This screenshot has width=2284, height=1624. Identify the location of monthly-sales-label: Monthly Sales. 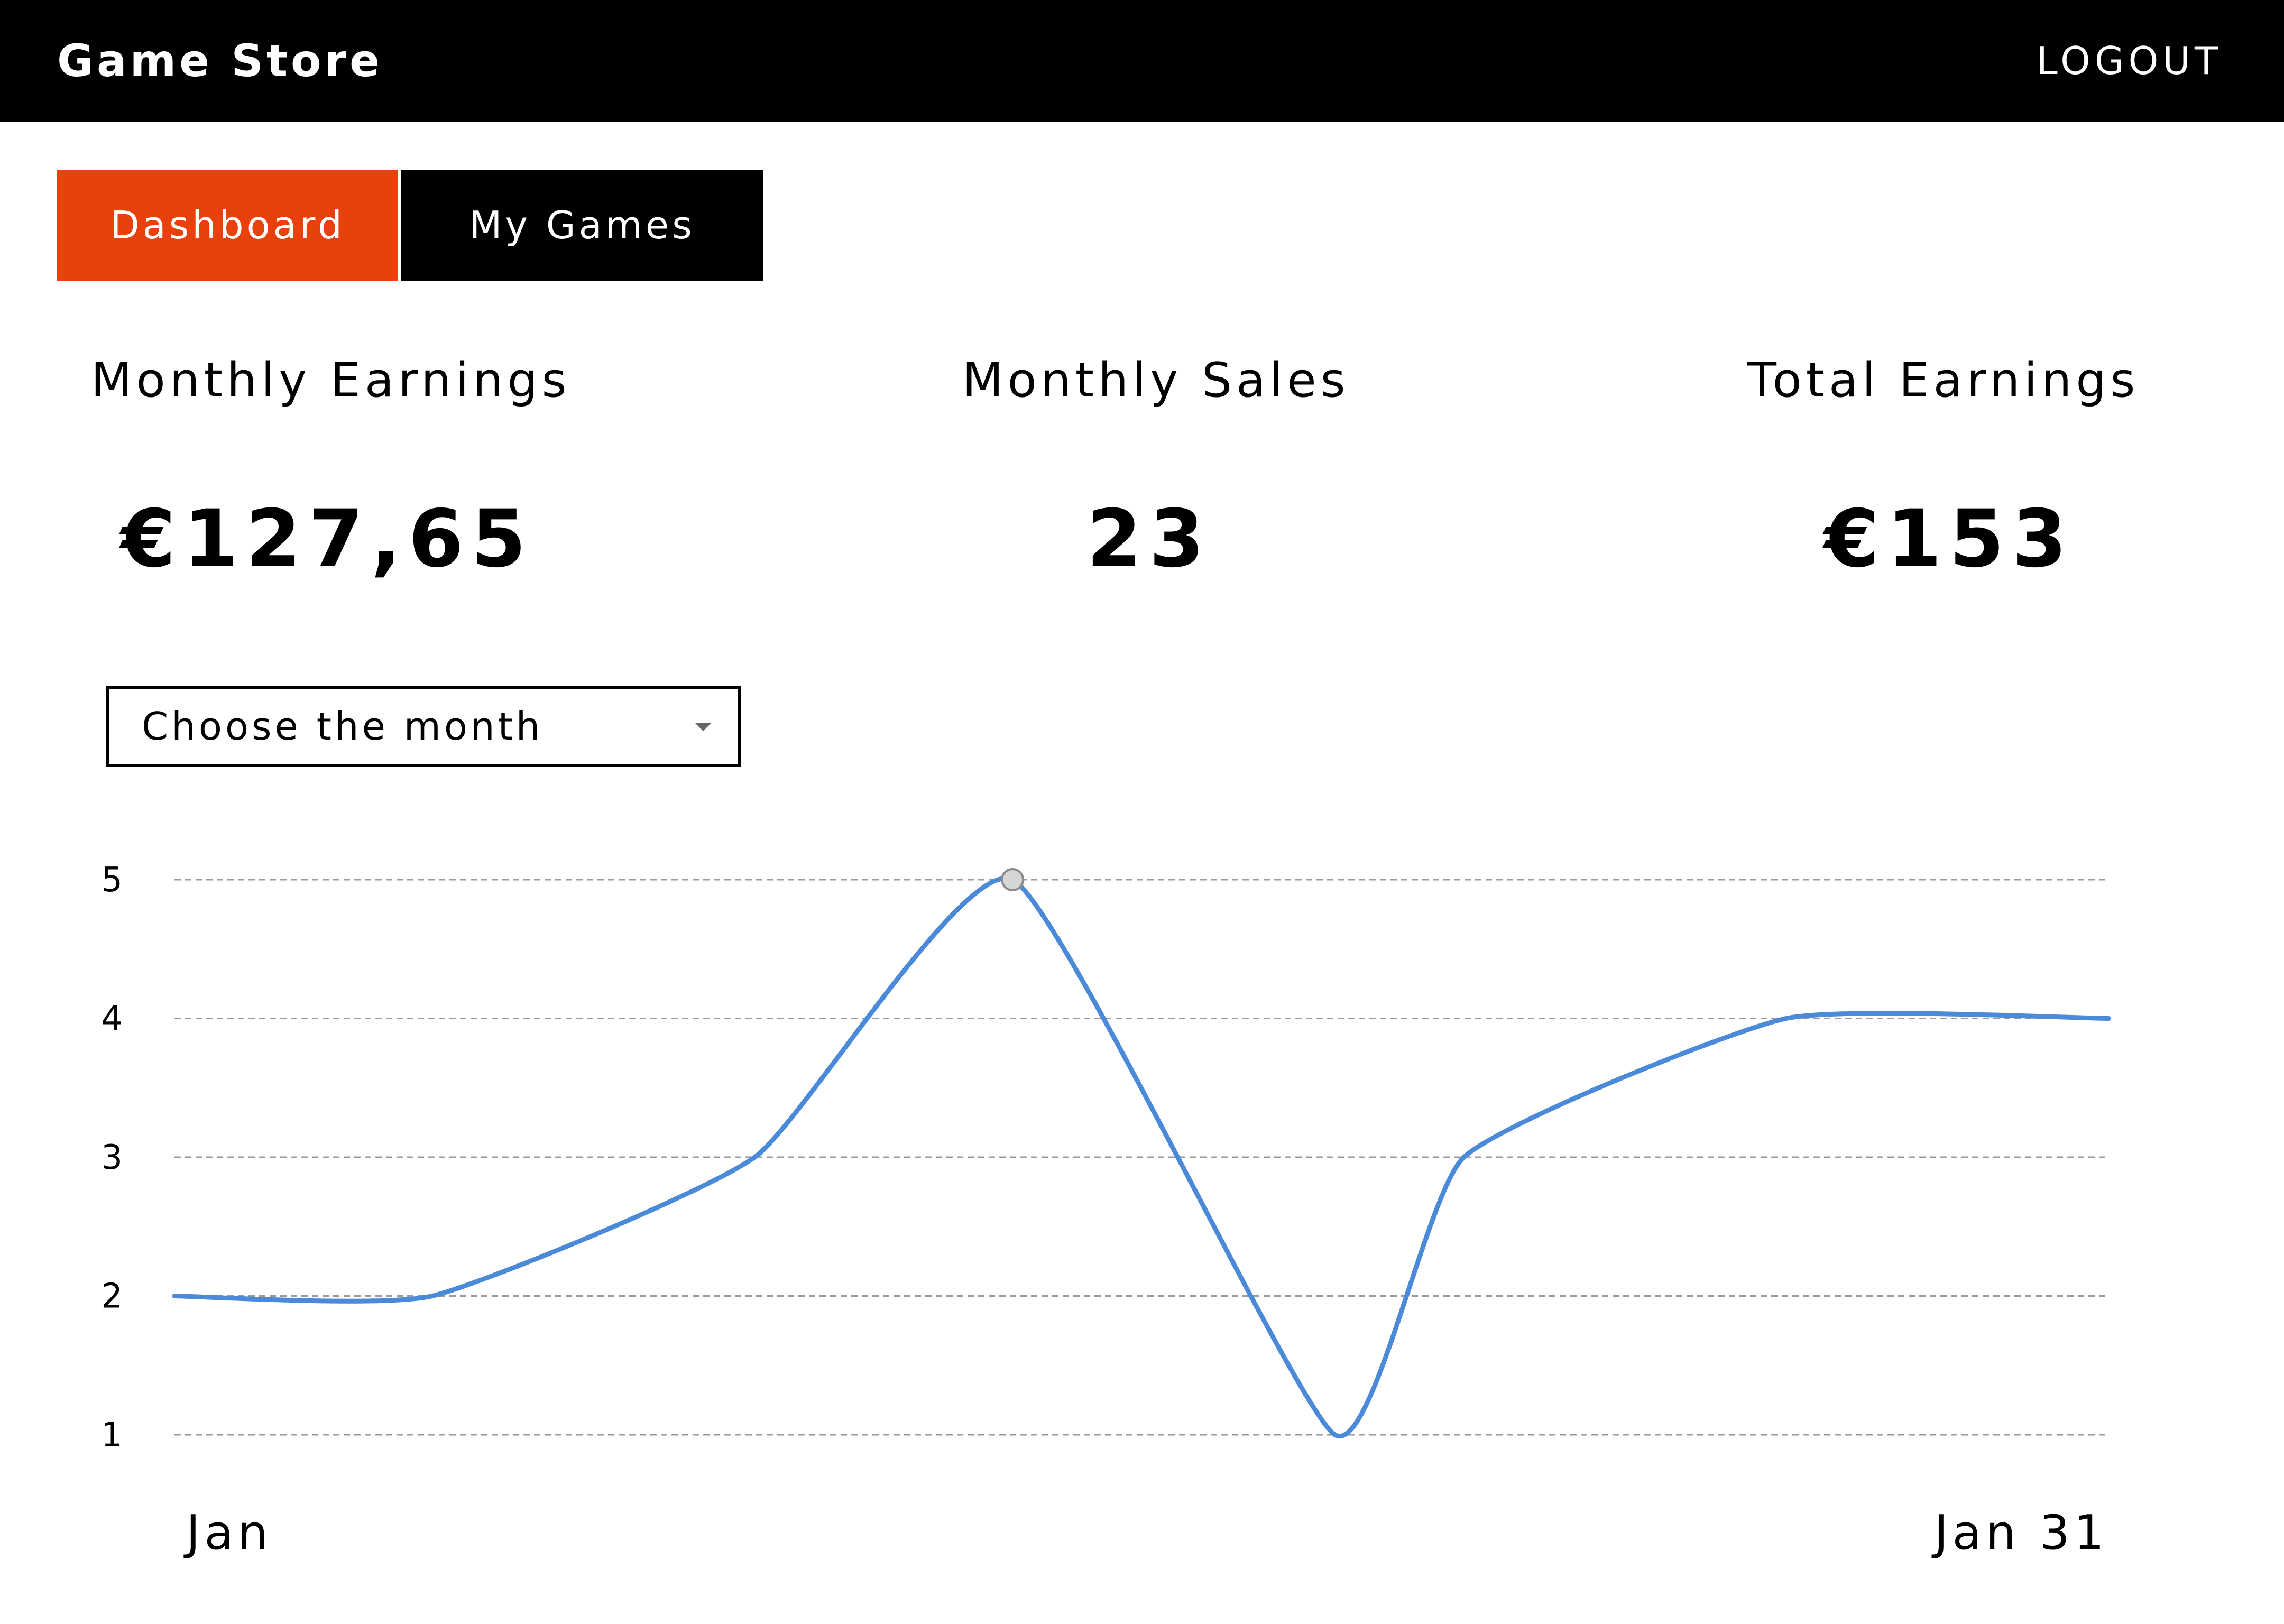
(1156, 380).